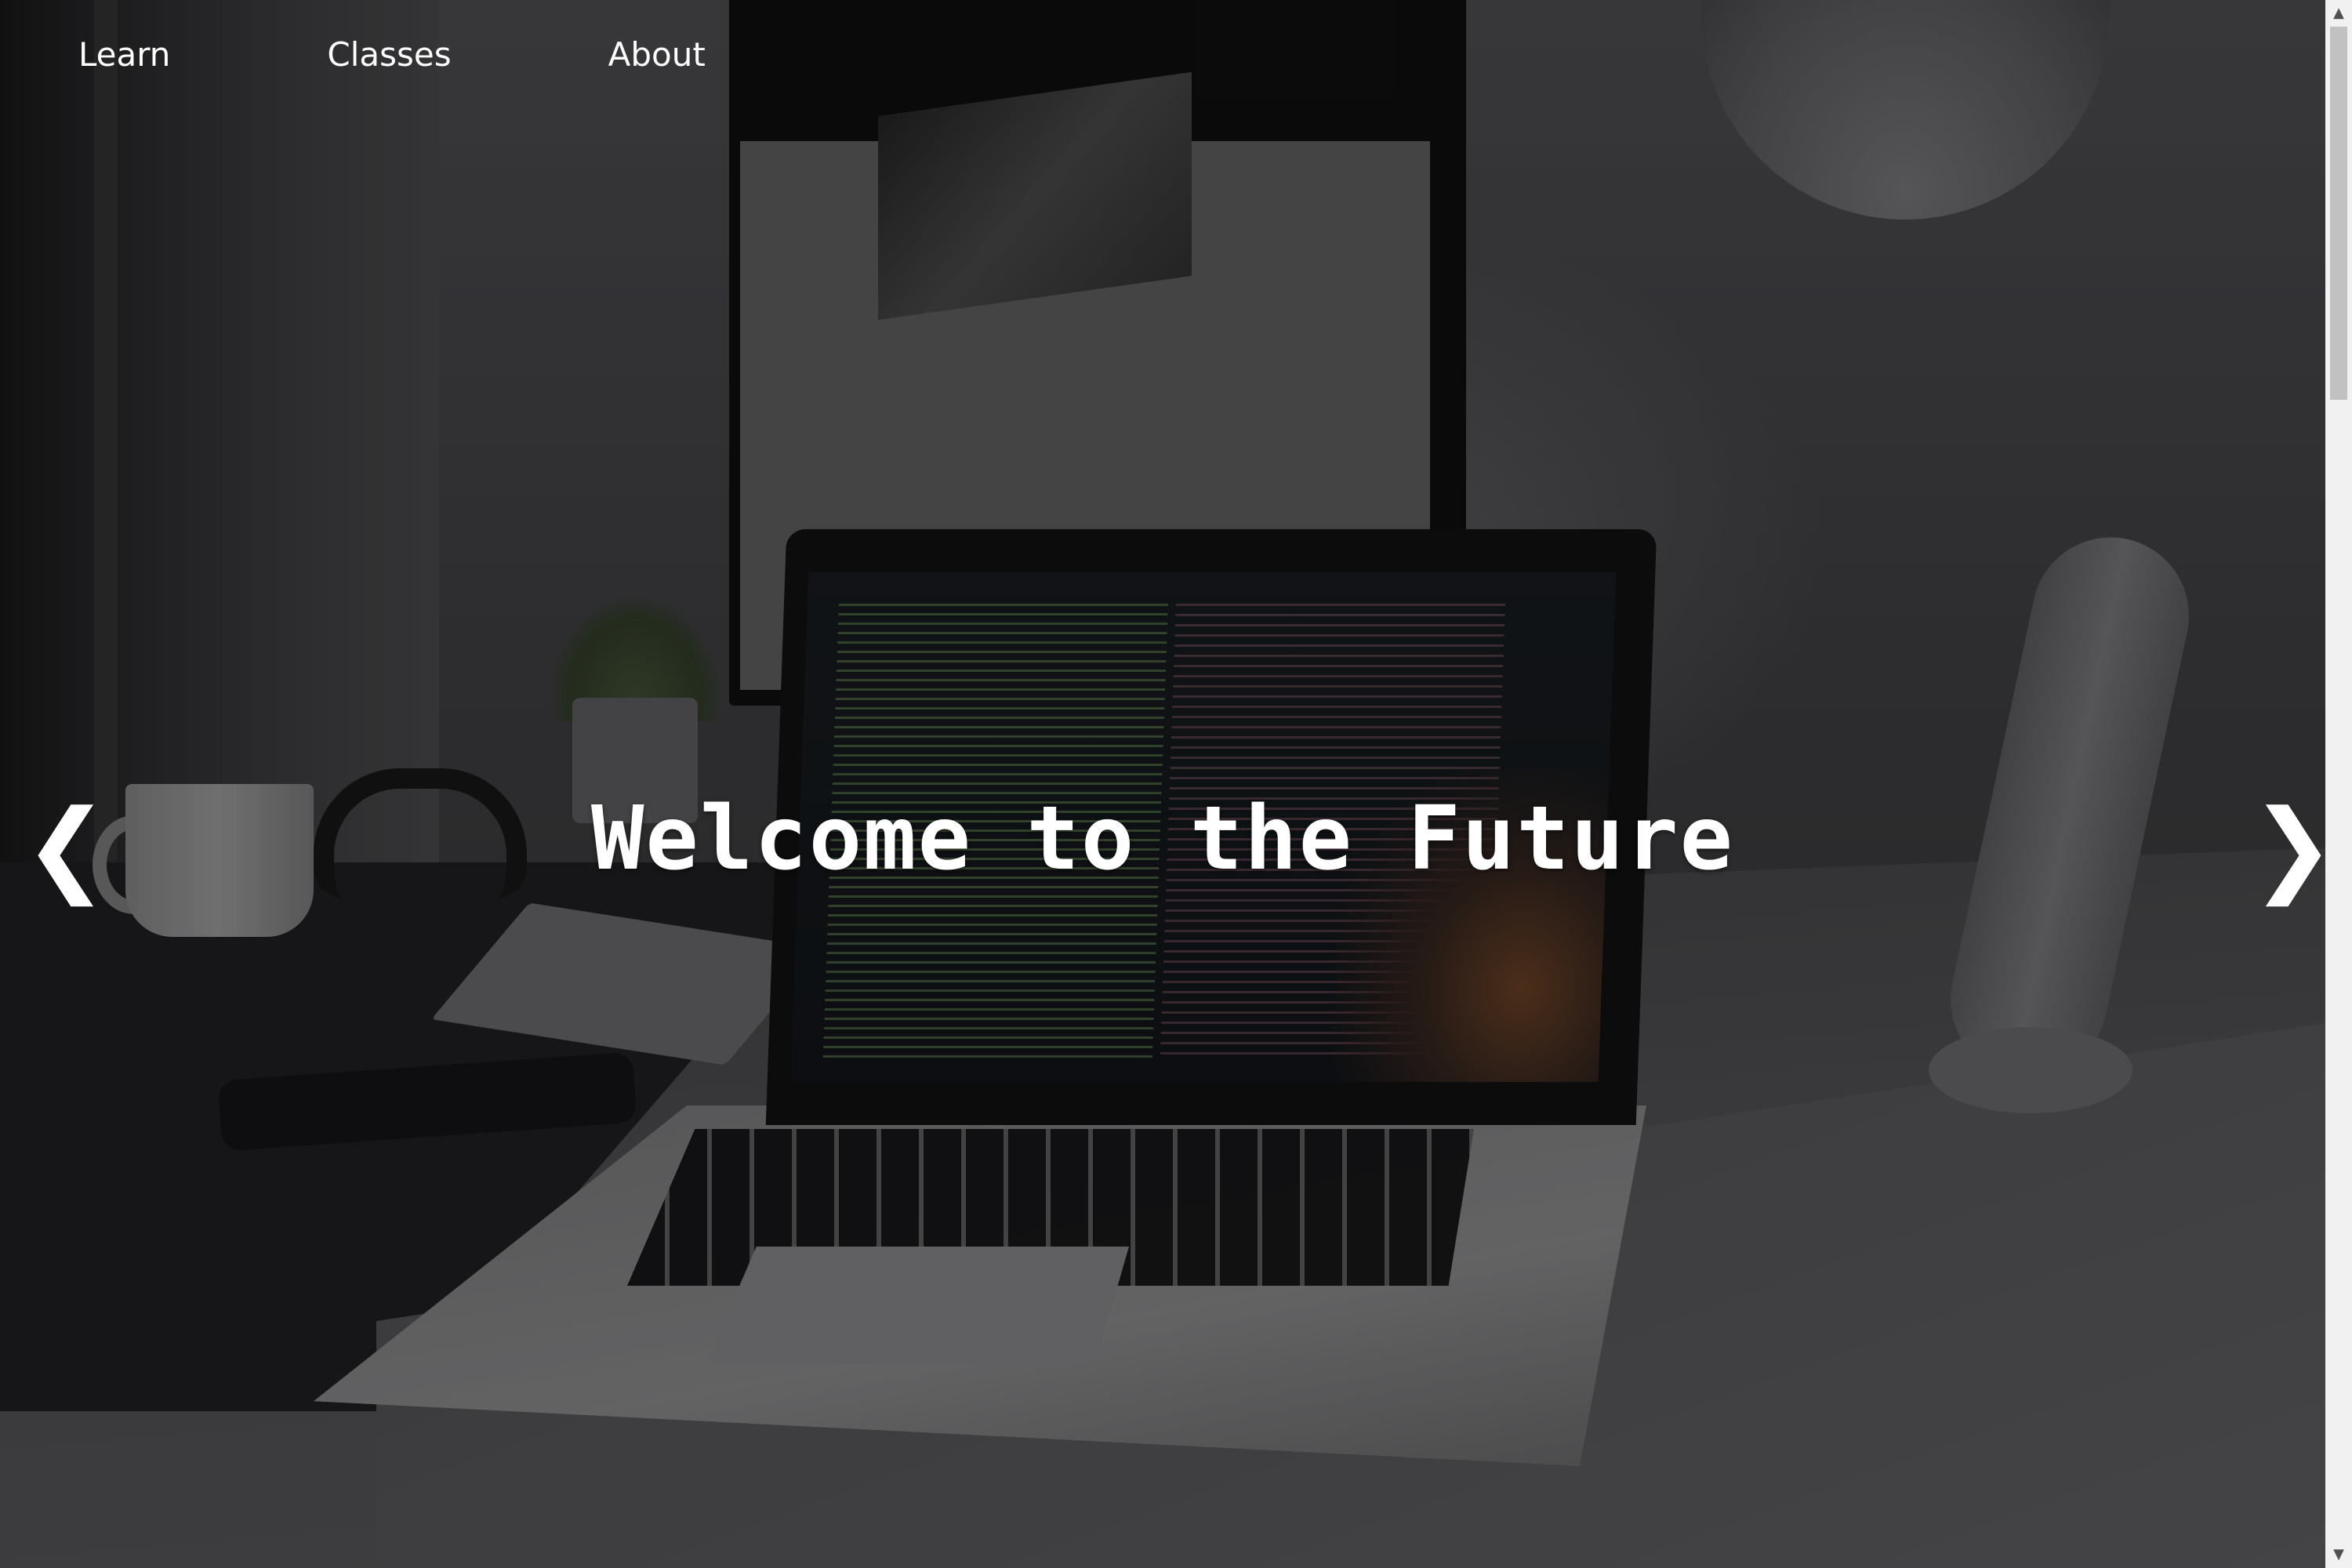 This screenshot has width=2352, height=1568. I want to click on hero-headline: Welcome to the Future, so click(1162, 839).